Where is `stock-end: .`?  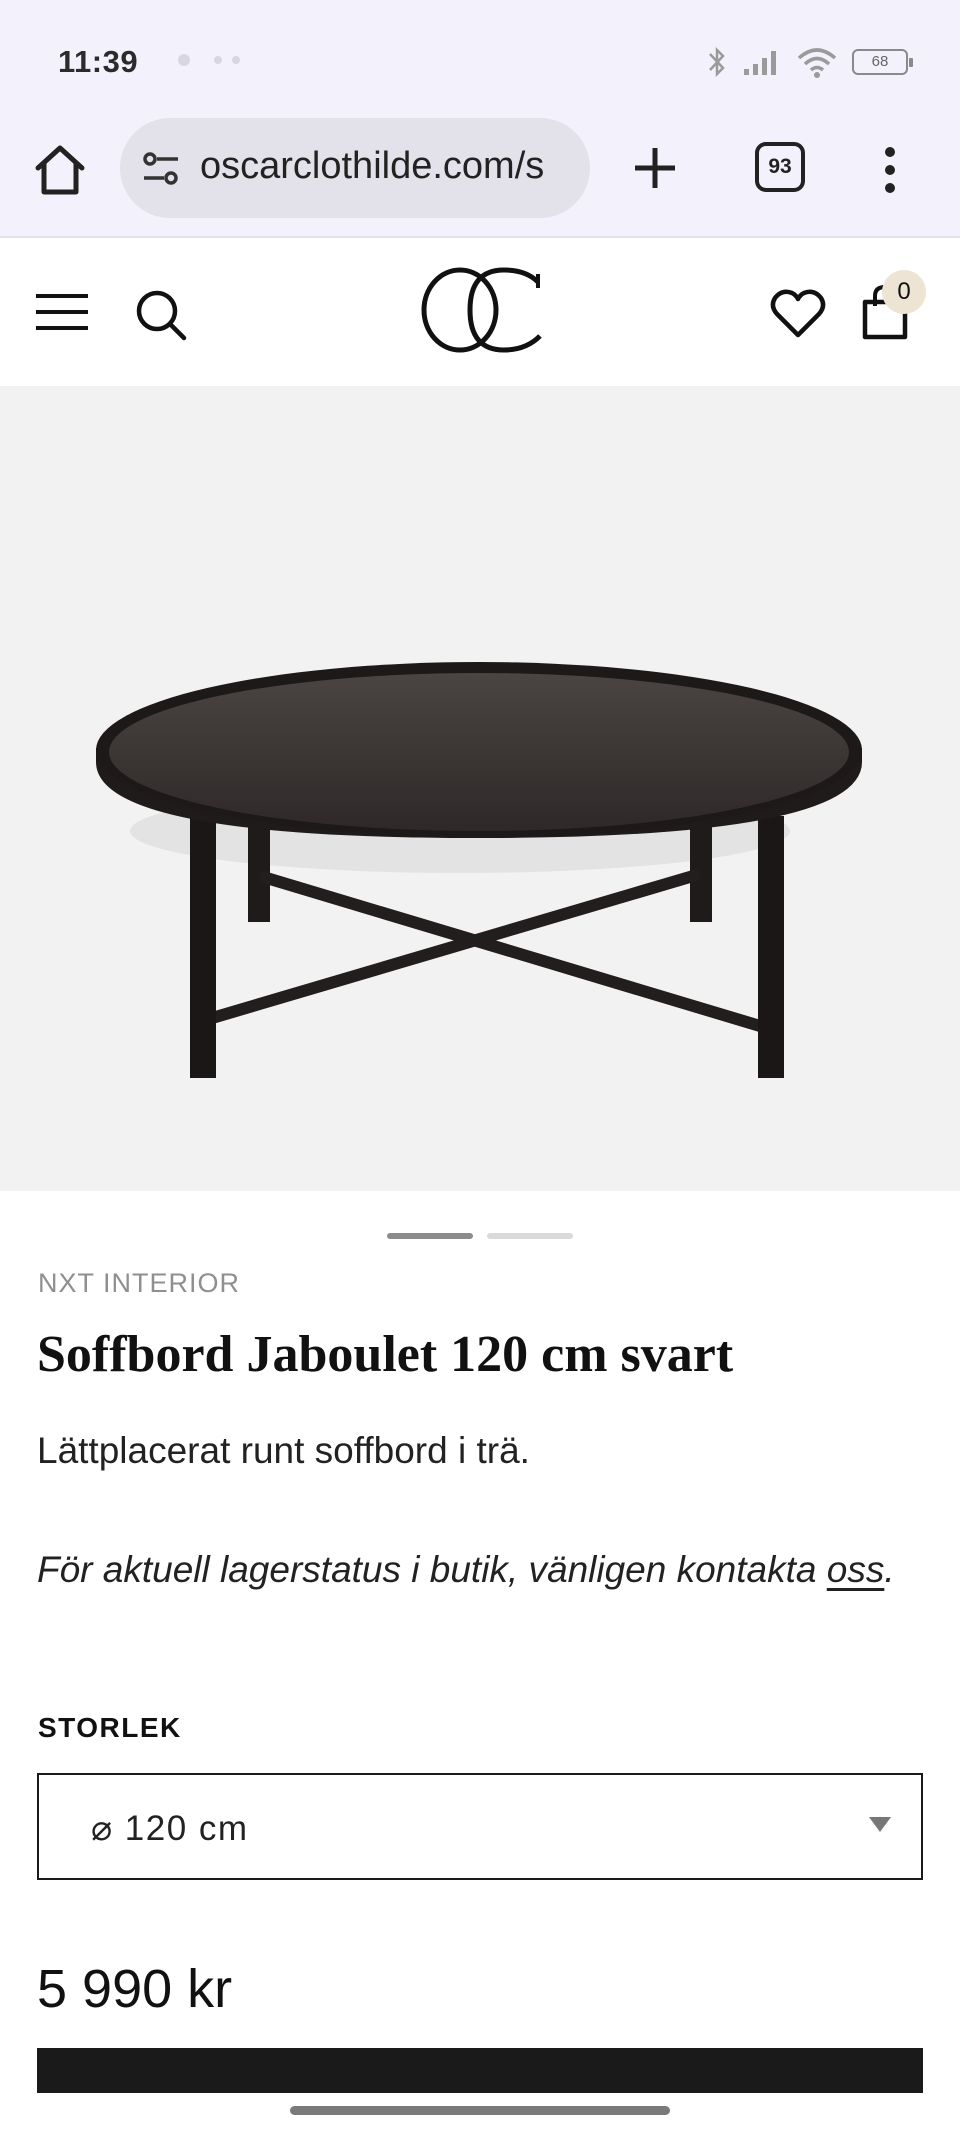 stock-end: . is located at coordinates (889, 1569).